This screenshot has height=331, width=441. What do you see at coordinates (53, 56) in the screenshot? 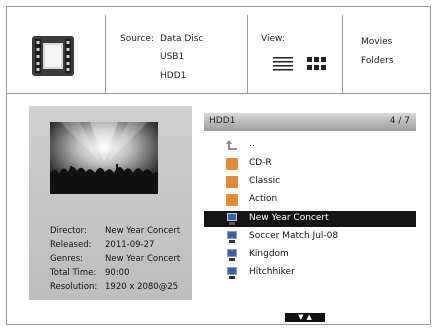
I see `film-strip-icon` at bounding box center [53, 56].